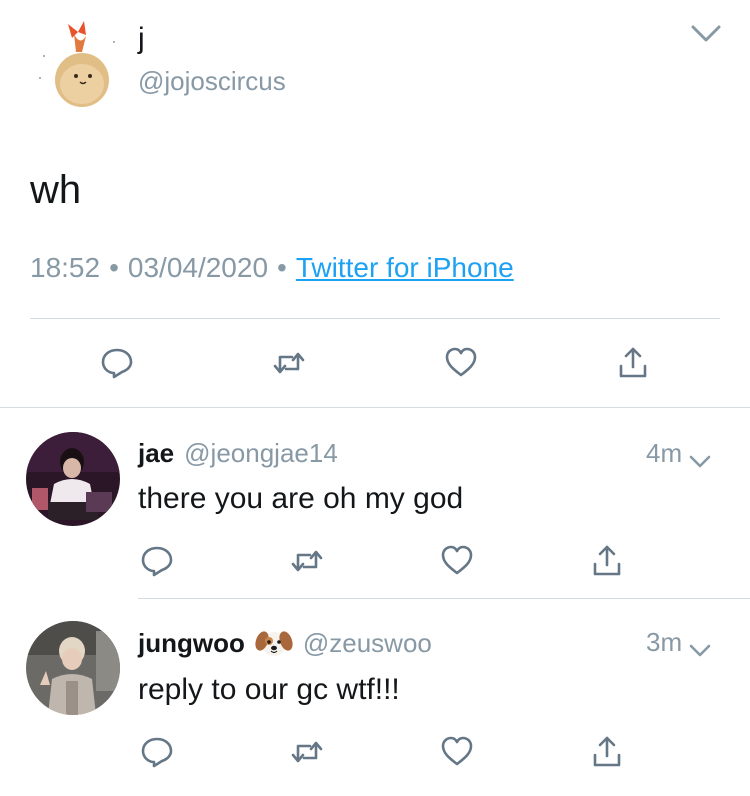  I want to click on reply-timestamp: 3m, so click(679, 642).